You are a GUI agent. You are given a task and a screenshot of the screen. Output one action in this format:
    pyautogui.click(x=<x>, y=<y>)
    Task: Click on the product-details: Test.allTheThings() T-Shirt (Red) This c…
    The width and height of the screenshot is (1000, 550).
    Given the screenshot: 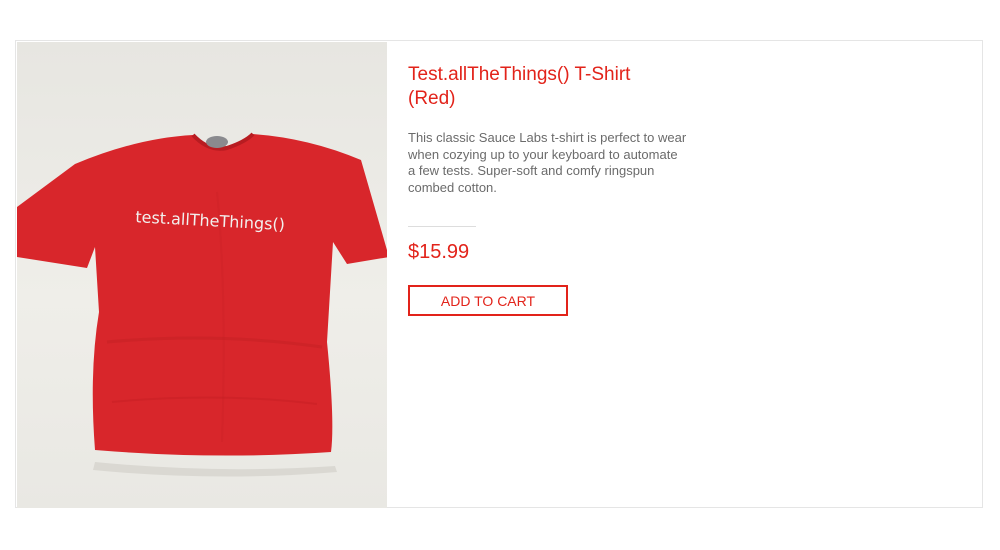 What is the action you would take?
    pyautogui.click(x=553, y=178)
    